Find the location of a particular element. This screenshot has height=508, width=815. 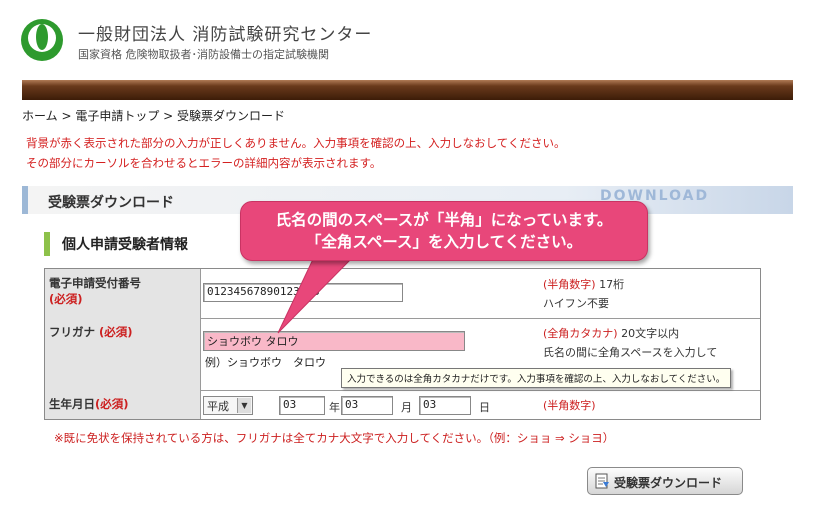

subsection-marker is located at coordinates (47, 244).